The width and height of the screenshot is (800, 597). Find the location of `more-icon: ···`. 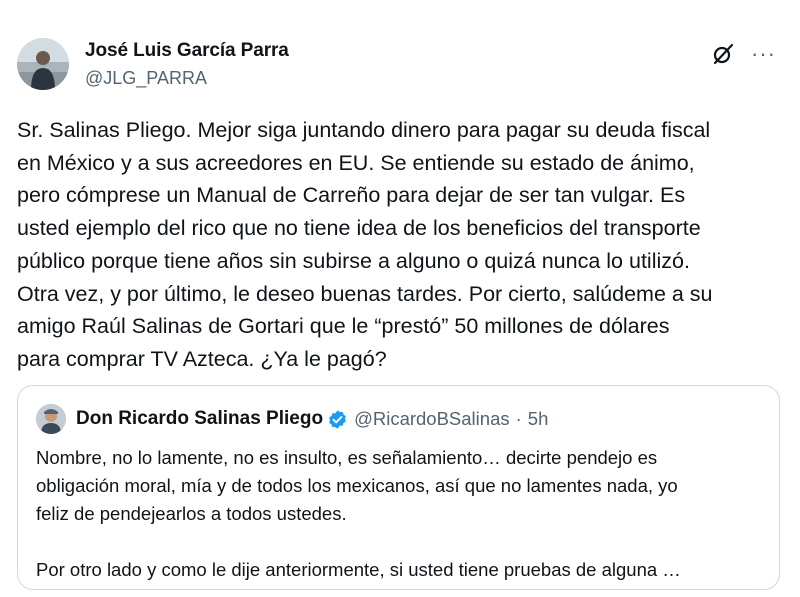

more-icon: ··· is located at coordinates (763, 54).